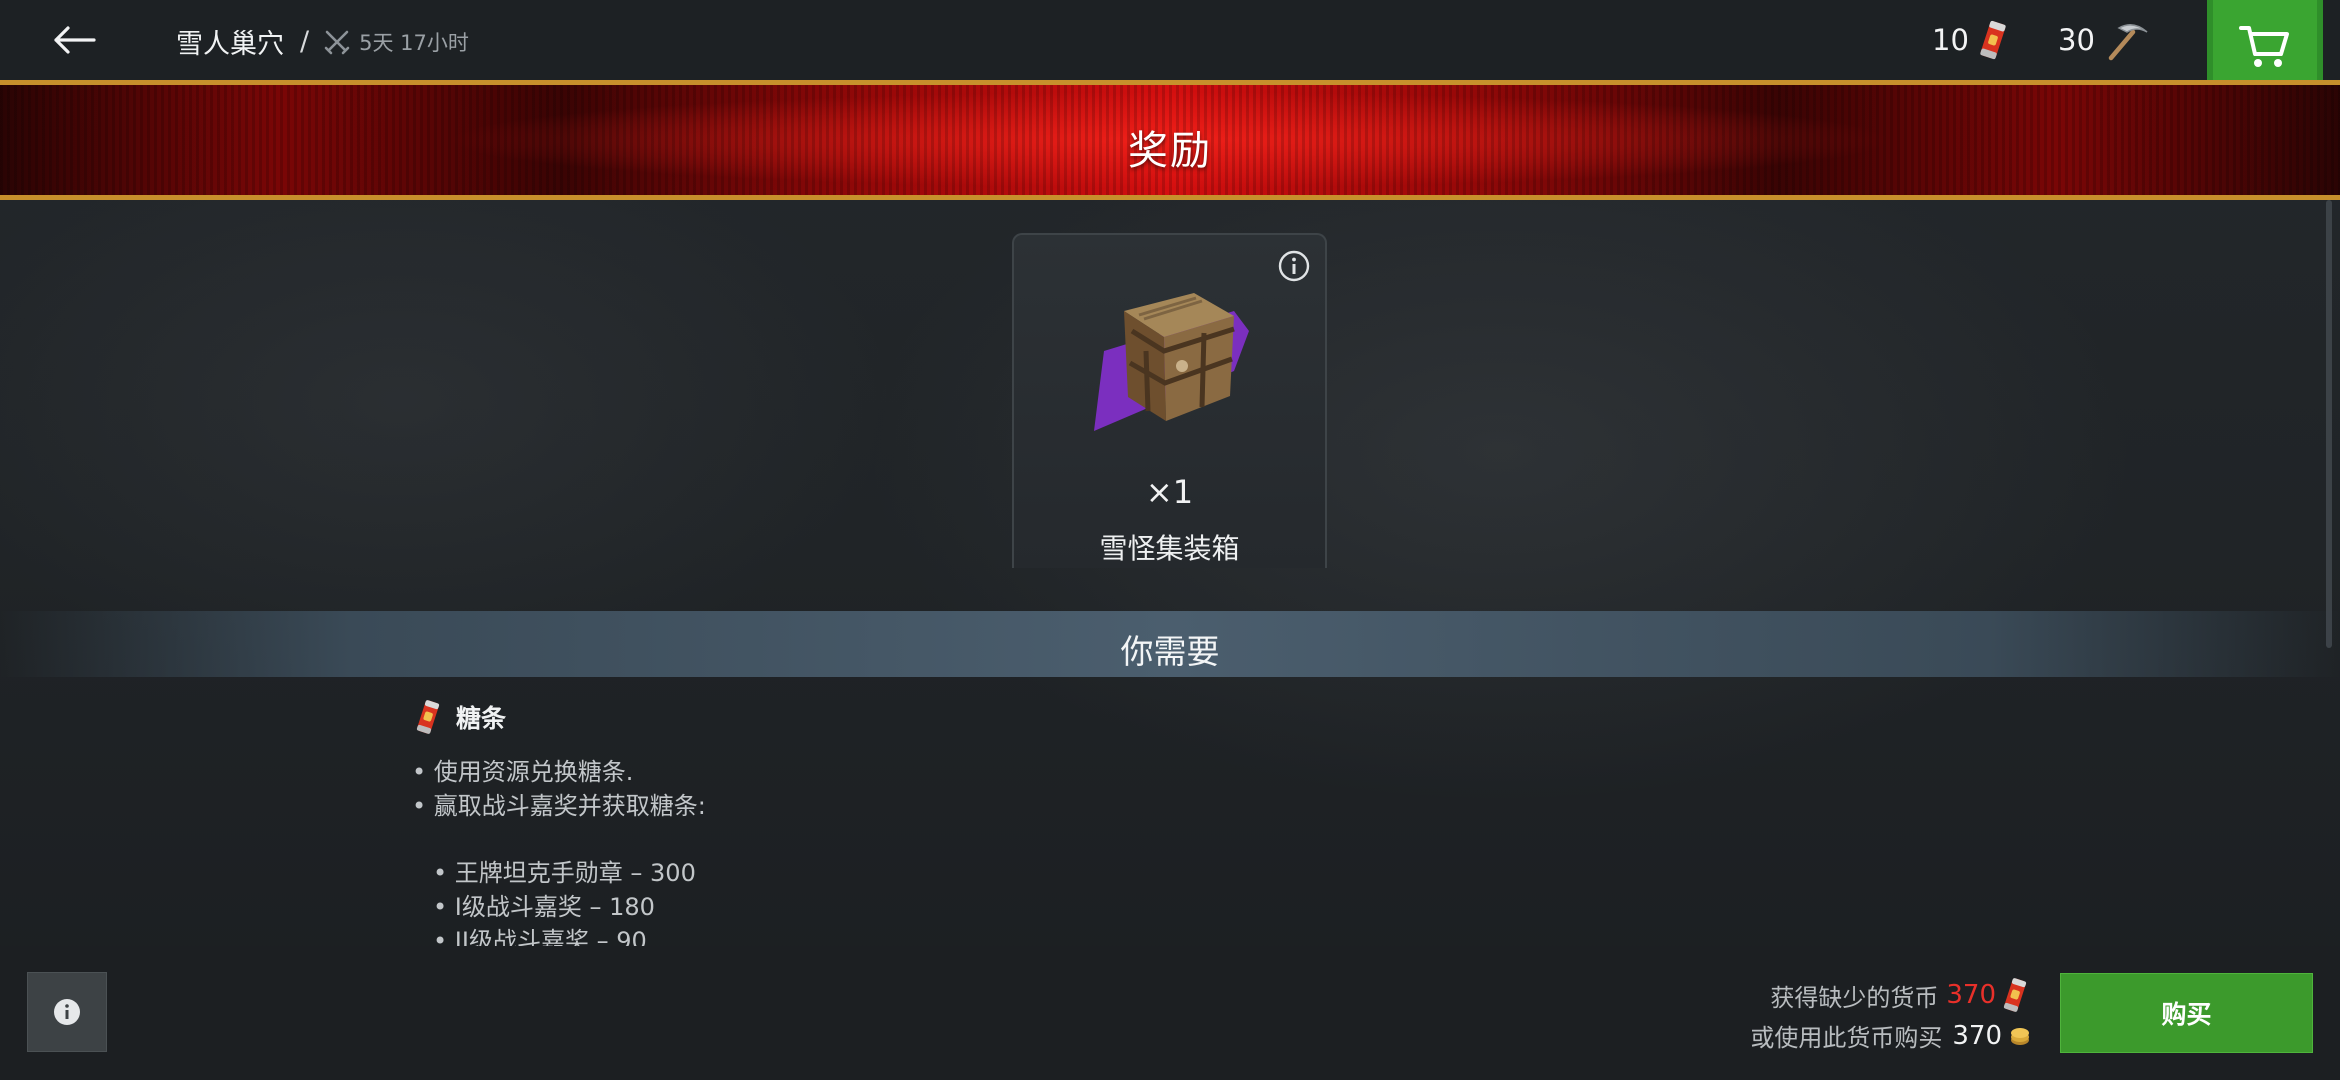  I want to click on breadcrumb: 雪人巢穴 / 5天 17小时, so click(322, 41).